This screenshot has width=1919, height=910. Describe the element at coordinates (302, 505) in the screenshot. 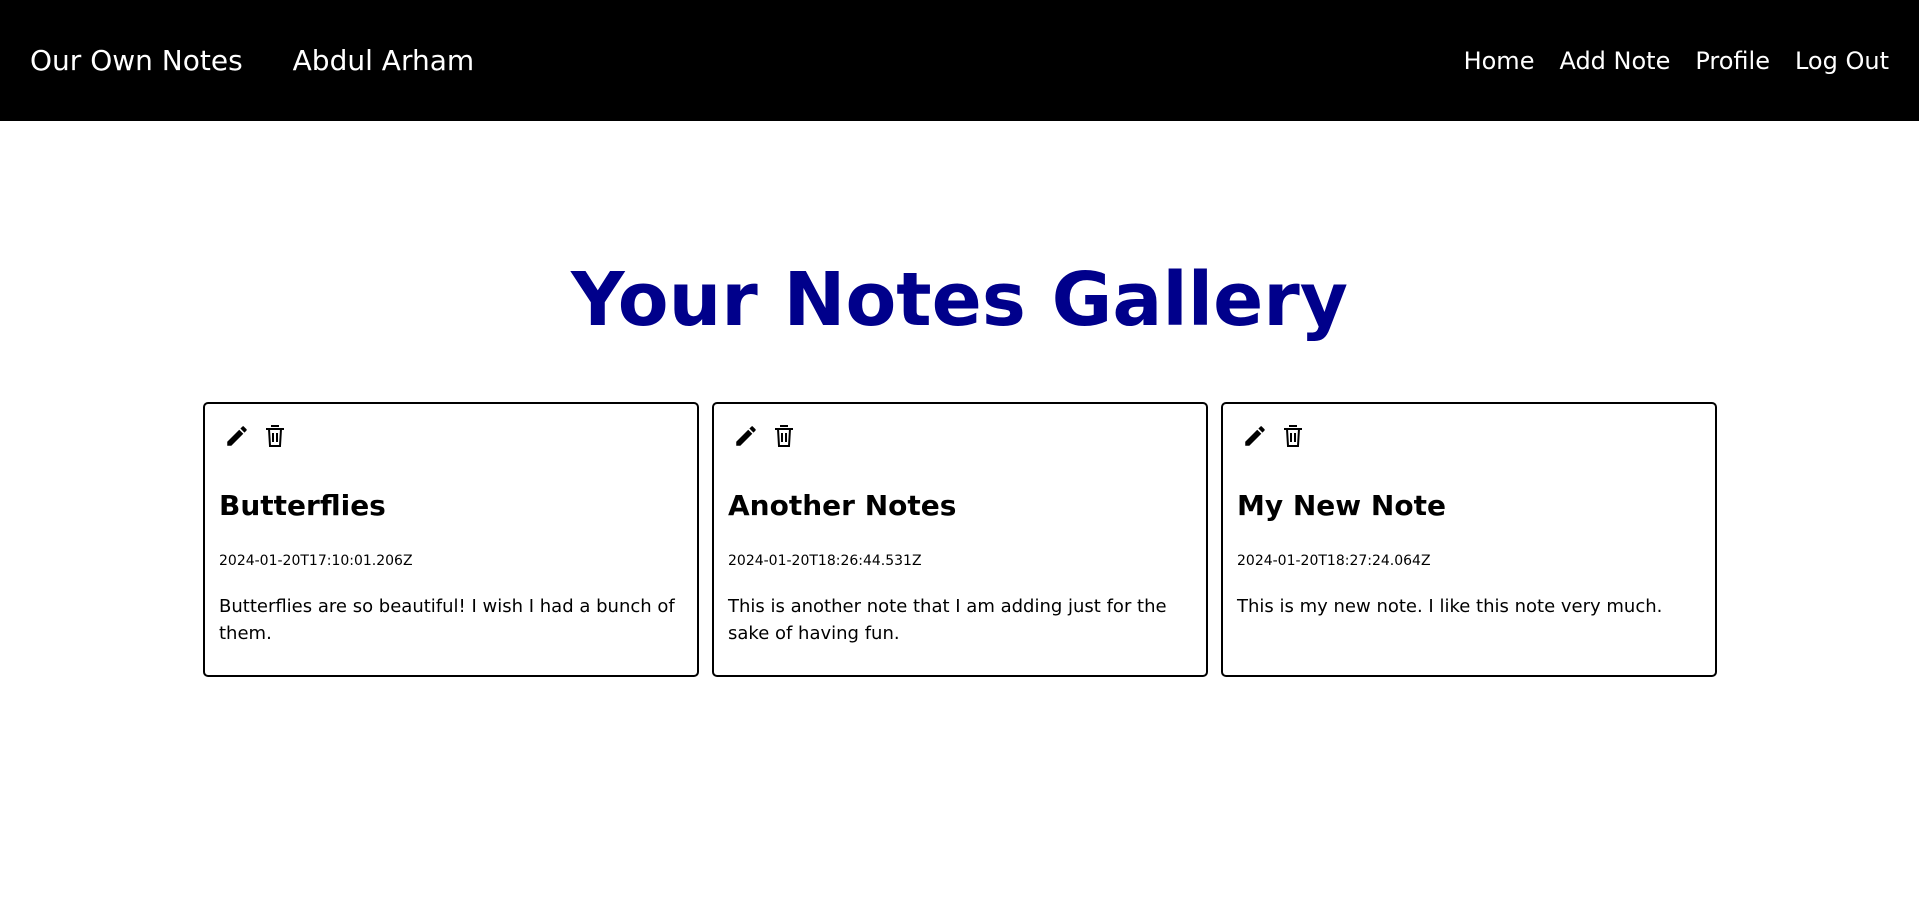

I see `note-title: Butterflies` at that location.